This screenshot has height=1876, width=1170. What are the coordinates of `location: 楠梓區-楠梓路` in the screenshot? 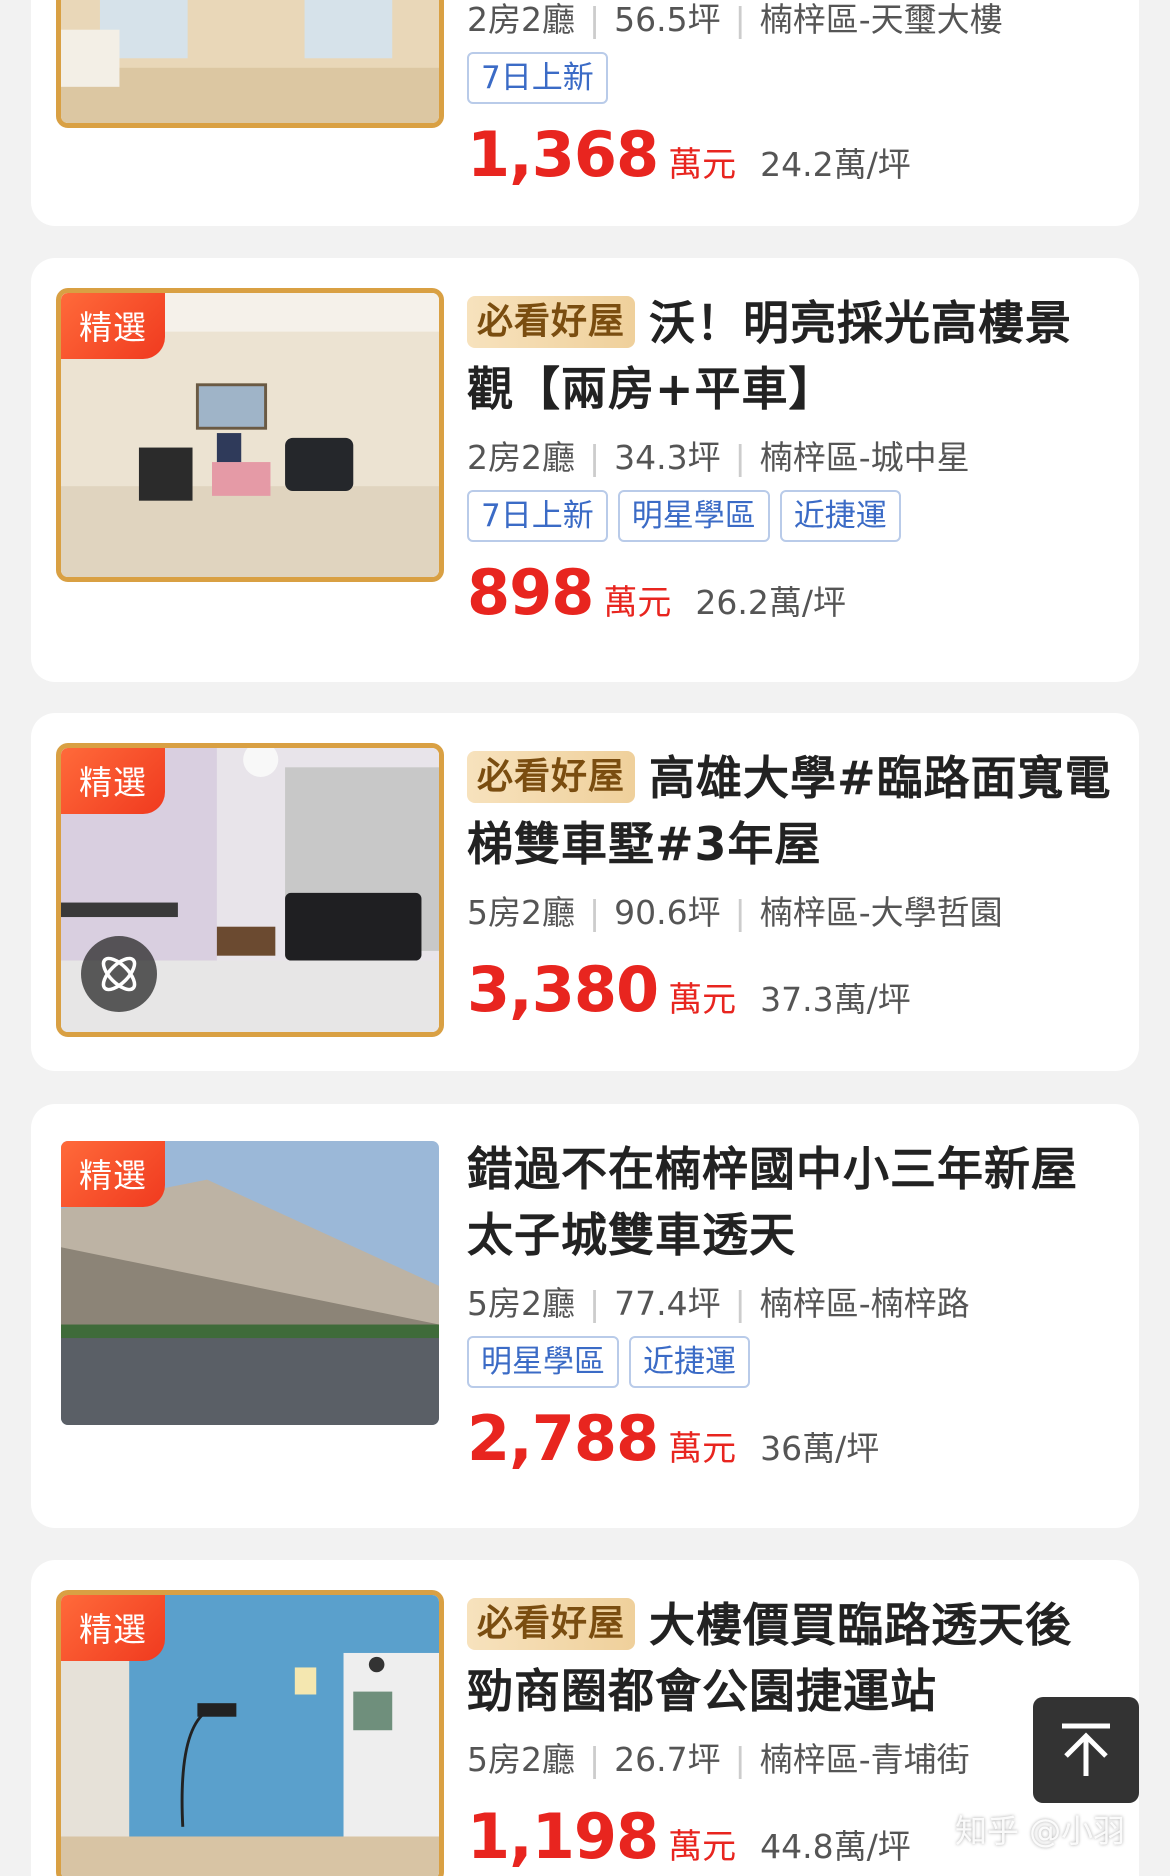 It's located at (864, 1303).